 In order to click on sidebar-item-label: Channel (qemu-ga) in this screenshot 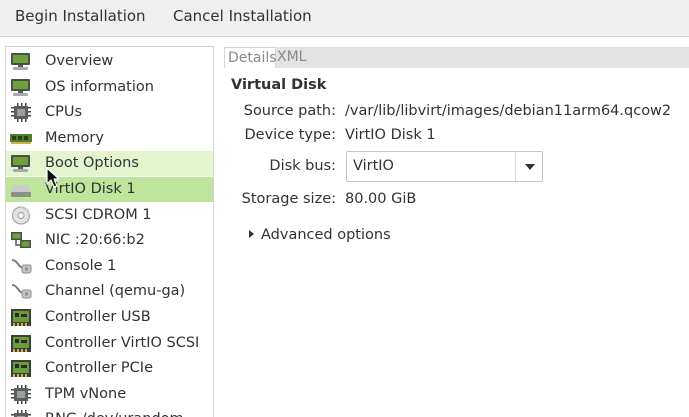, I will do `click(115, 291)`.